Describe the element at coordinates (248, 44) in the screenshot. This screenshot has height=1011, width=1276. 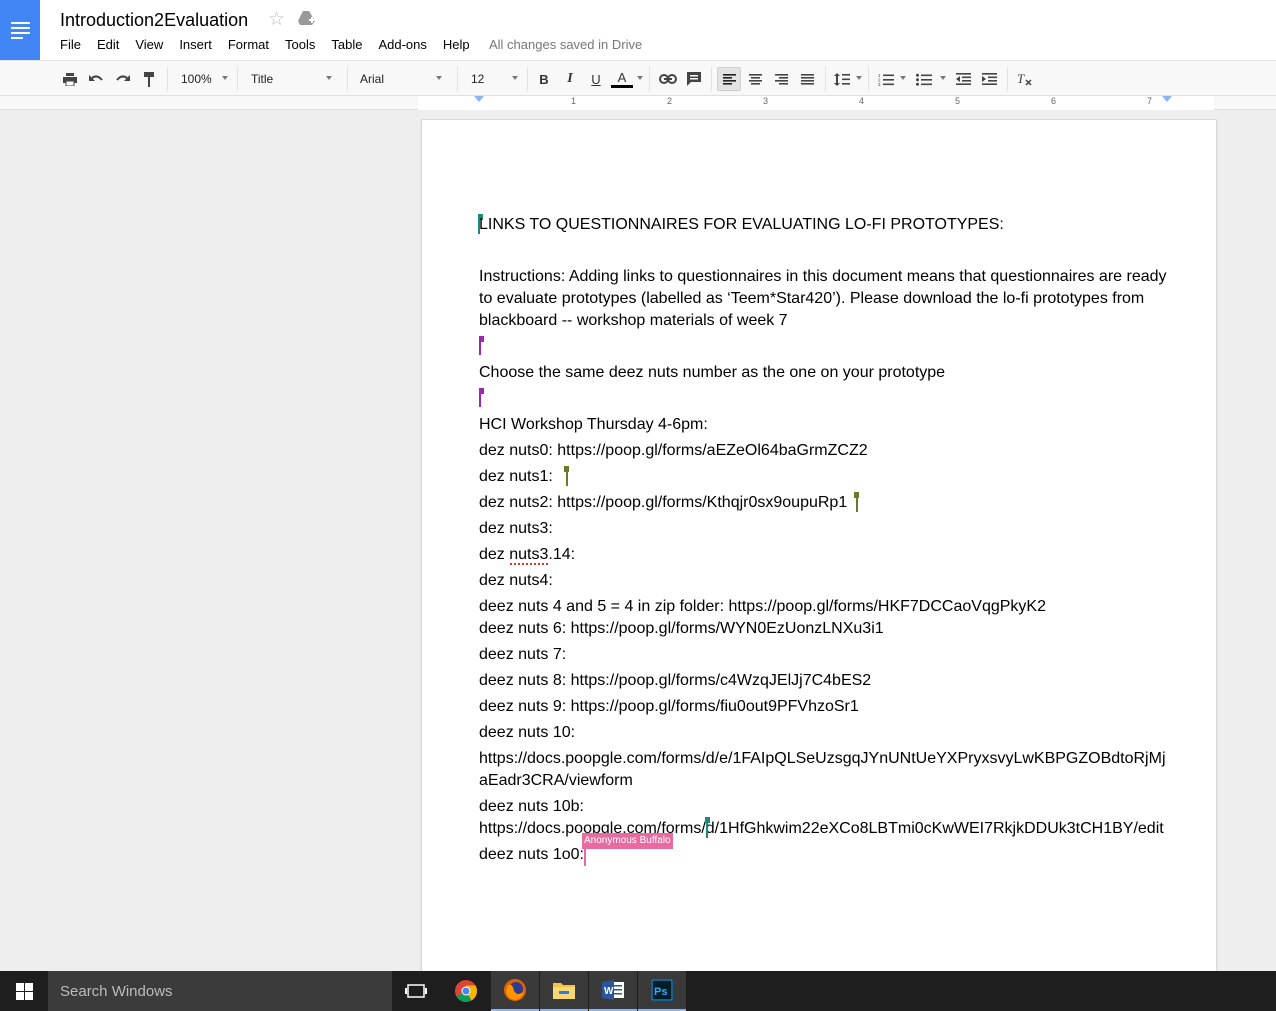
I see `menu-format: Format` at that location.